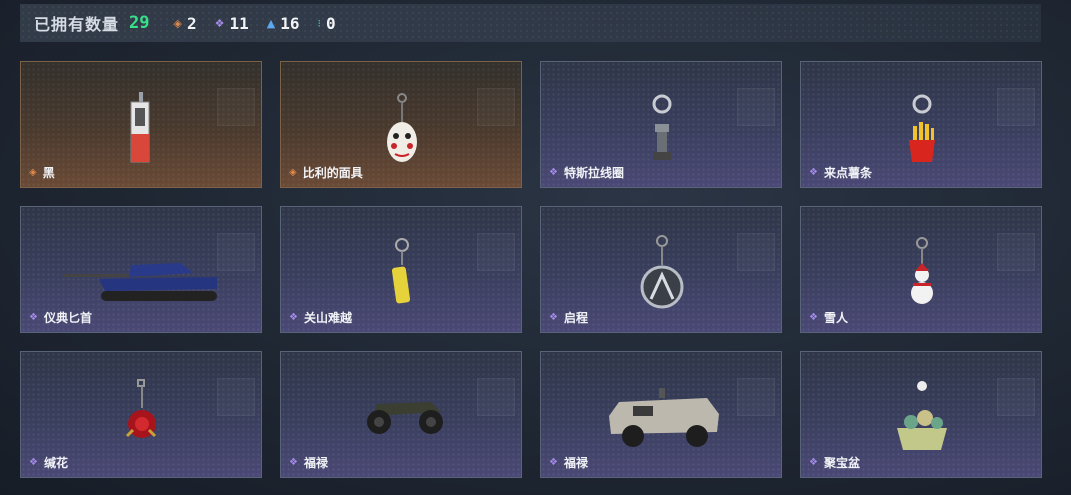  What do you see at coordinates (67, 318) in the screenshot?
I see `item-name: 仪典匕首` at bounding box center [67, 318].